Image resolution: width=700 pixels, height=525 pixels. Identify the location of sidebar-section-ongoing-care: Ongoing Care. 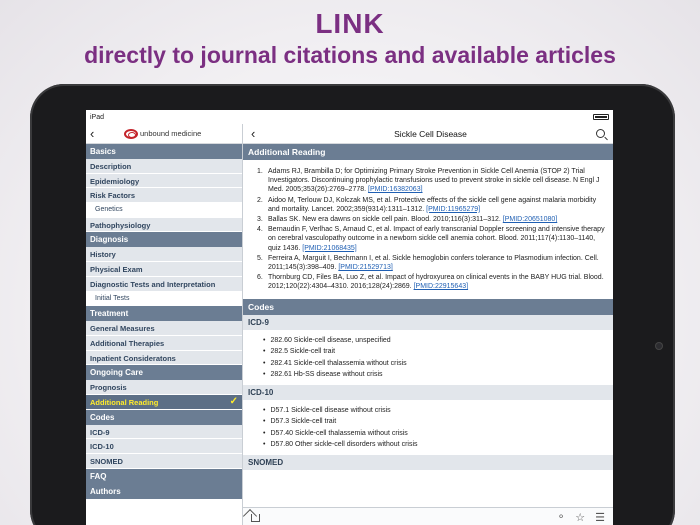
(164, 373).